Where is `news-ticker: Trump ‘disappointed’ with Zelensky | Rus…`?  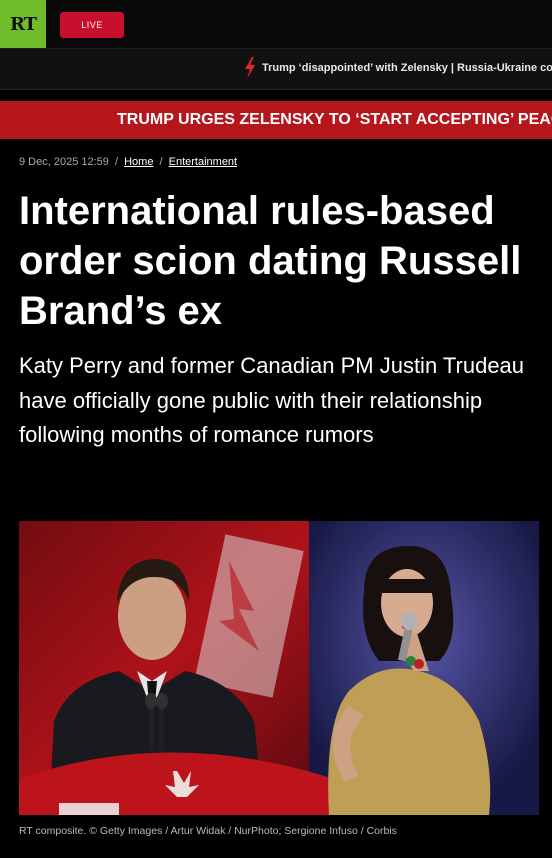 news-ticker: Trump ‘disappointed’ with Zelensky | Rus… is located at coordinates (276, 69).